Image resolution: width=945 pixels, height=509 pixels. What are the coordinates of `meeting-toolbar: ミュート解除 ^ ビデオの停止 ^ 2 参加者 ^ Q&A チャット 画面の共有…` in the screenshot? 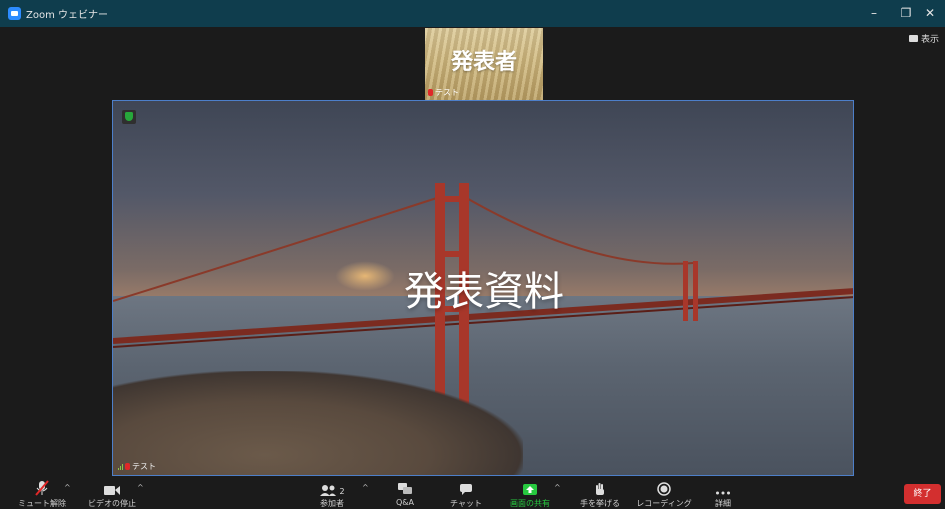 It's located at (472, 493).